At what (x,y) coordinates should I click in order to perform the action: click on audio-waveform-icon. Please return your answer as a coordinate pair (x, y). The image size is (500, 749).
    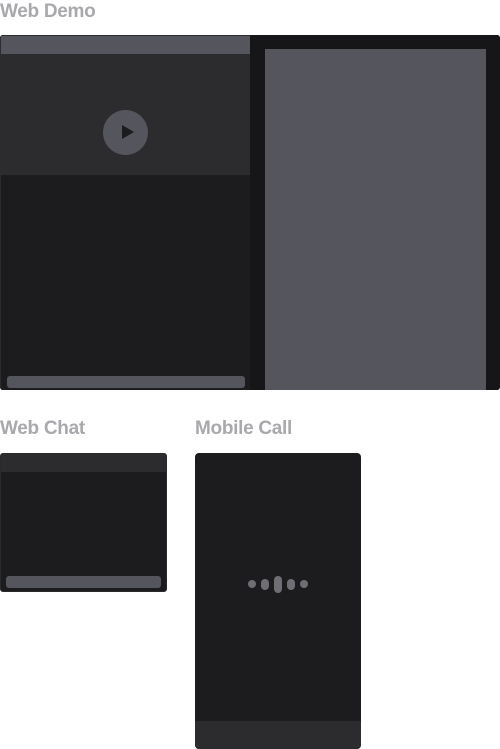
    Looking at the image, I should click on (278, 584).